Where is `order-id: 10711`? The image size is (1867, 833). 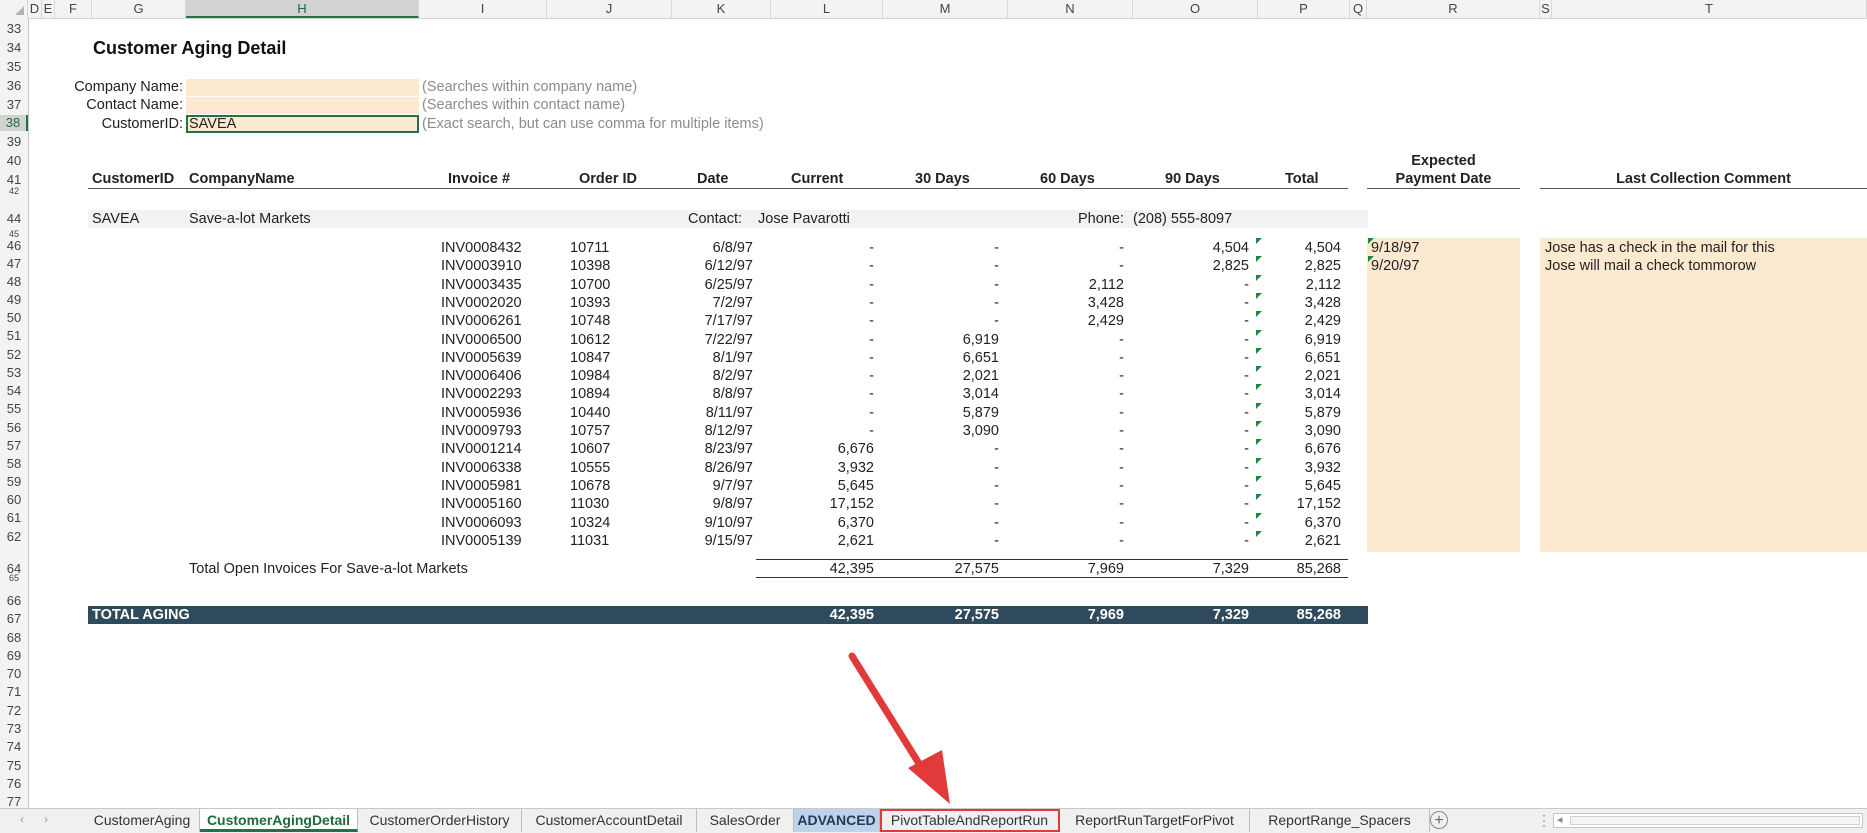
order-id: 10711 is located at coordinates (590, 248).